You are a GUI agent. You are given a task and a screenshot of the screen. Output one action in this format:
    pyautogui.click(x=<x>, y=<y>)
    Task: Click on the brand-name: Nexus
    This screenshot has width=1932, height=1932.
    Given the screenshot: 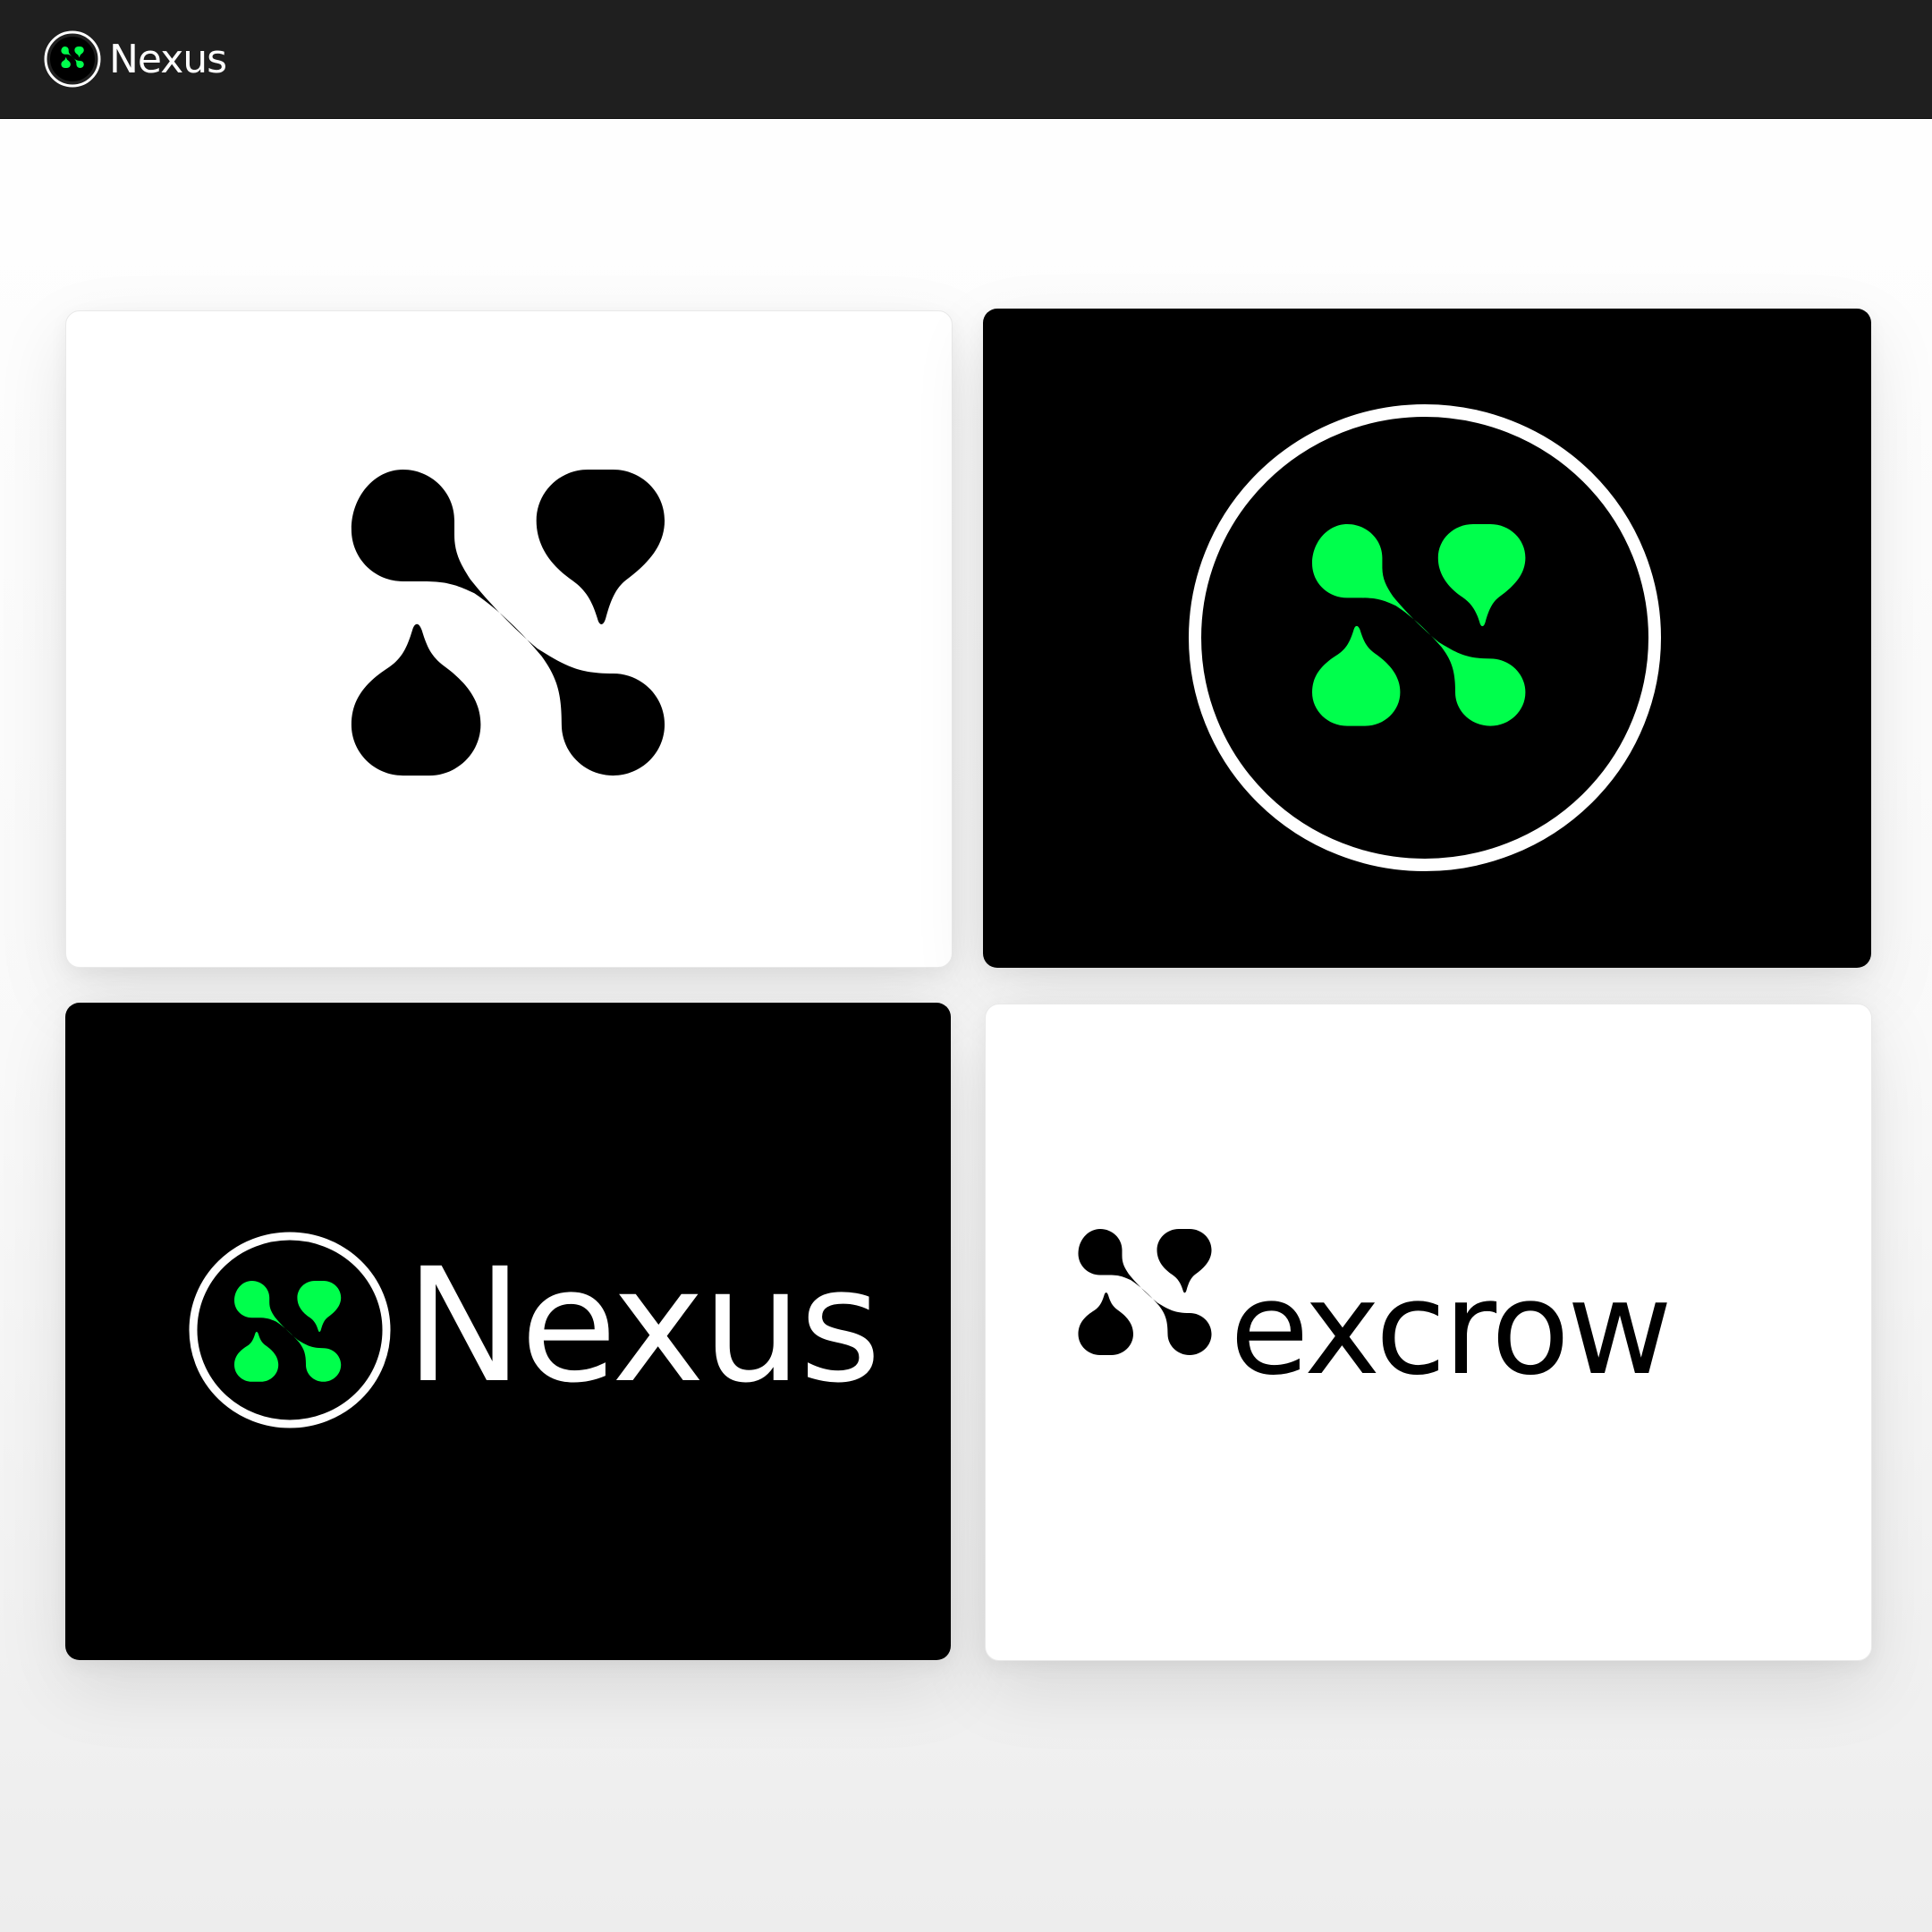 What is the action you would take?
    pyautogui.click(x=168, y=59)
    